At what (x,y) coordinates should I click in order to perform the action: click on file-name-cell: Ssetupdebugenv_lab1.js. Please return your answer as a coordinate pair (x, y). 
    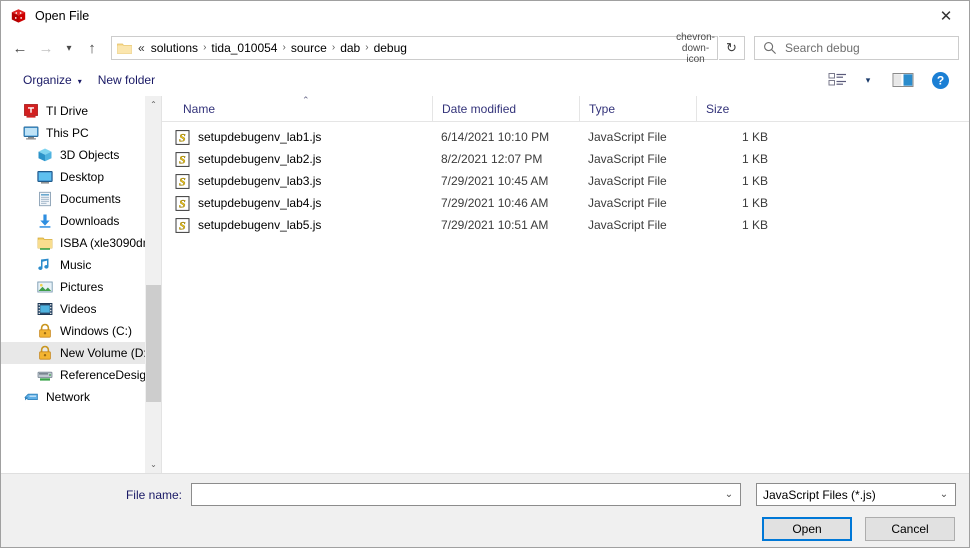
    Looking at the image, I should click on (303, 137).